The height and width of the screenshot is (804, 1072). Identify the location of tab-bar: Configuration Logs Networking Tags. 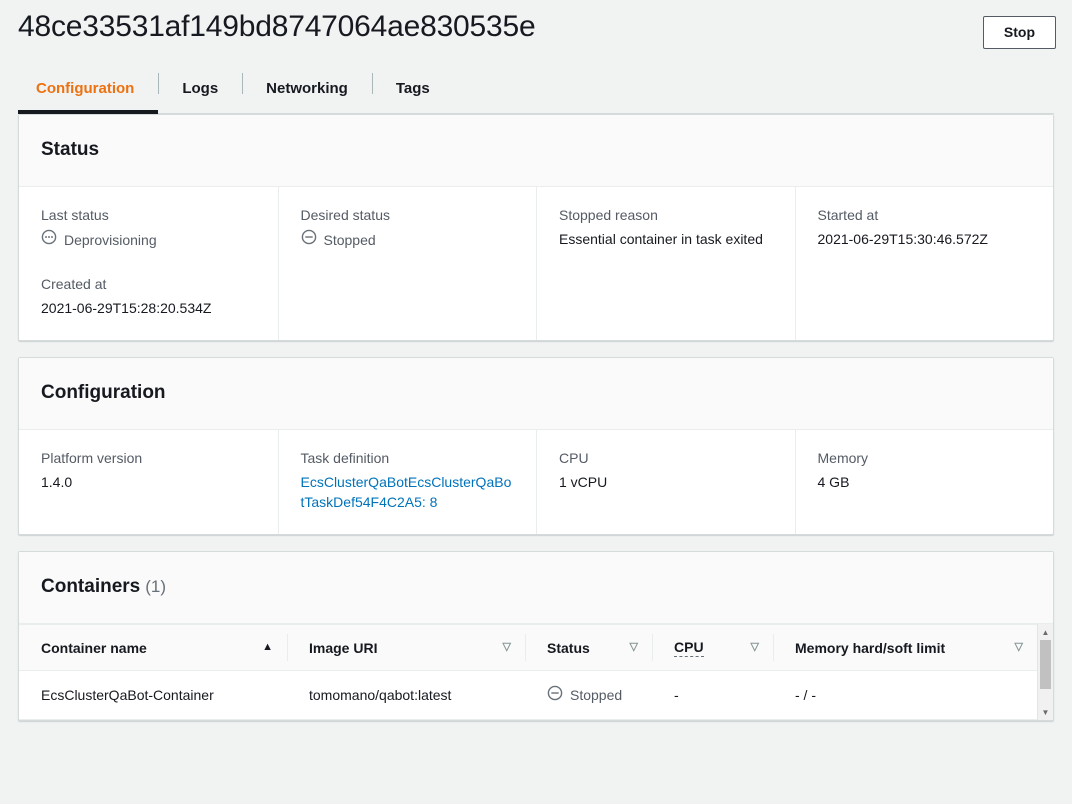
(536, 89).